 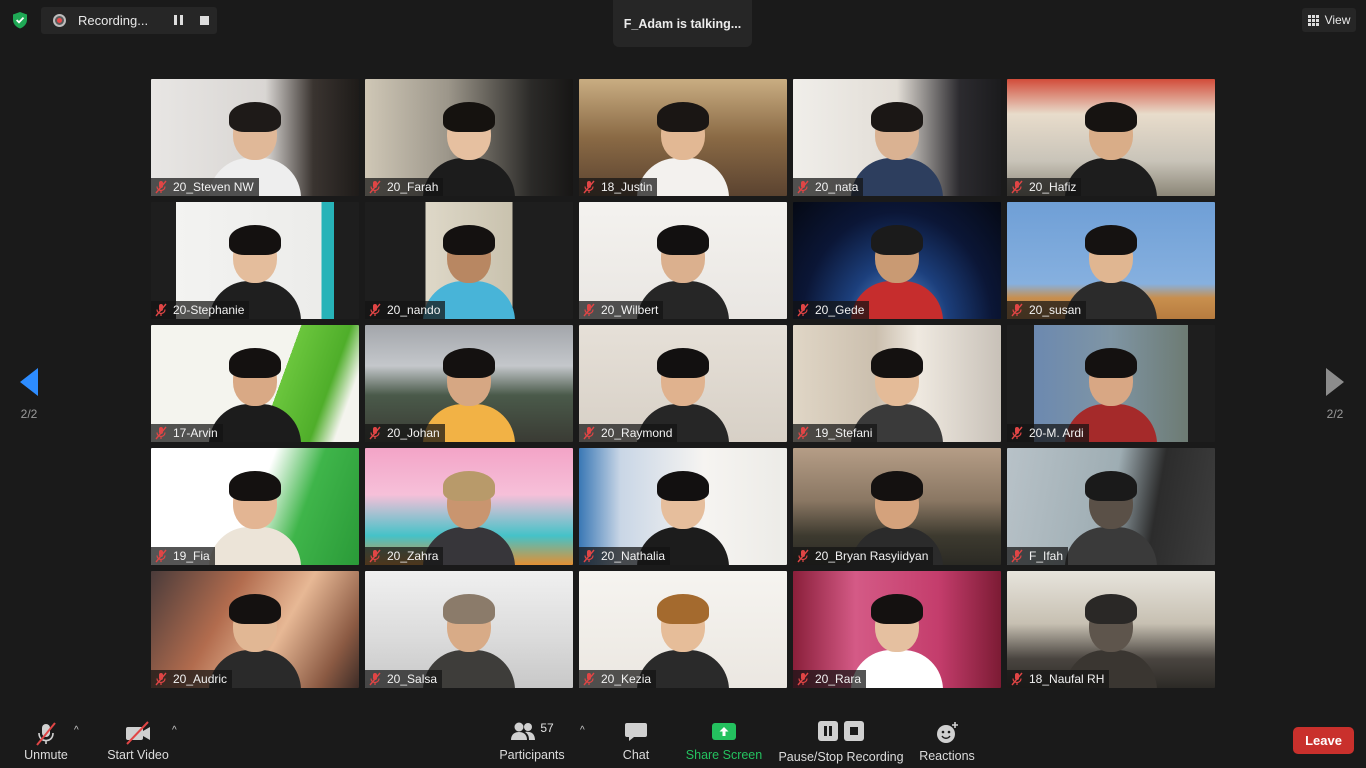 I want to click on unmute-label: Unmute, so click(x=46, y=755).